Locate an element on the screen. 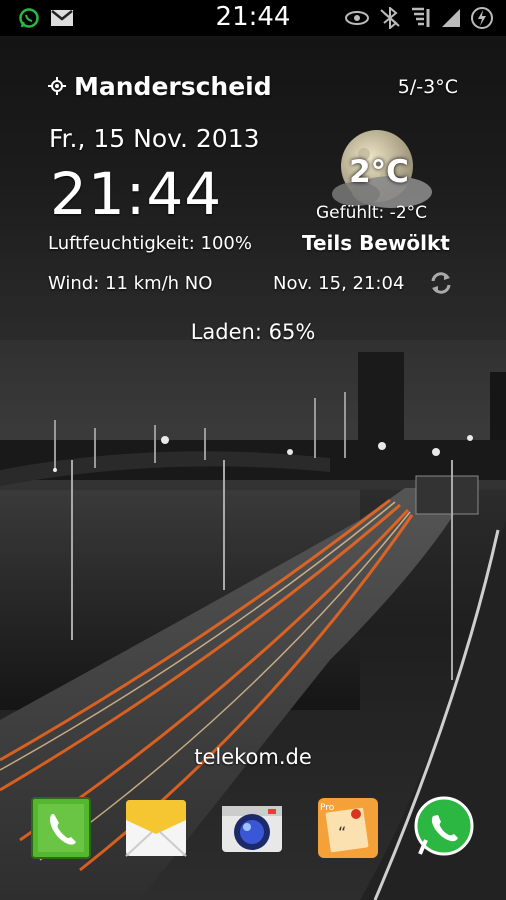 This screenshot has height=900, width=506. notes-pro-app: “Pro is located at coordinates (348, 828).